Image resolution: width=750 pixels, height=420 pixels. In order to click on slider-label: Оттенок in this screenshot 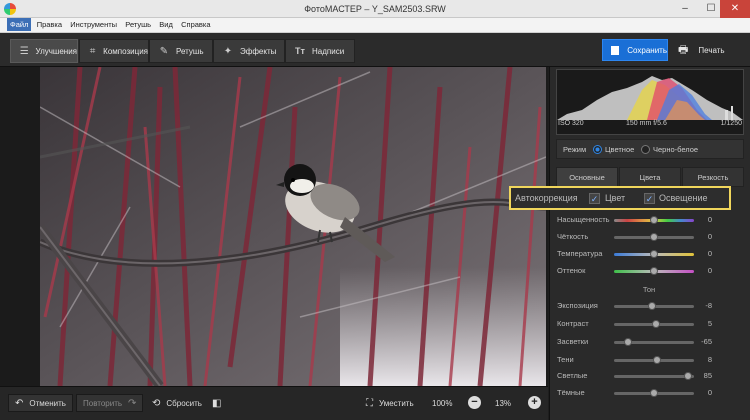, I will do `click(571, 270)`.